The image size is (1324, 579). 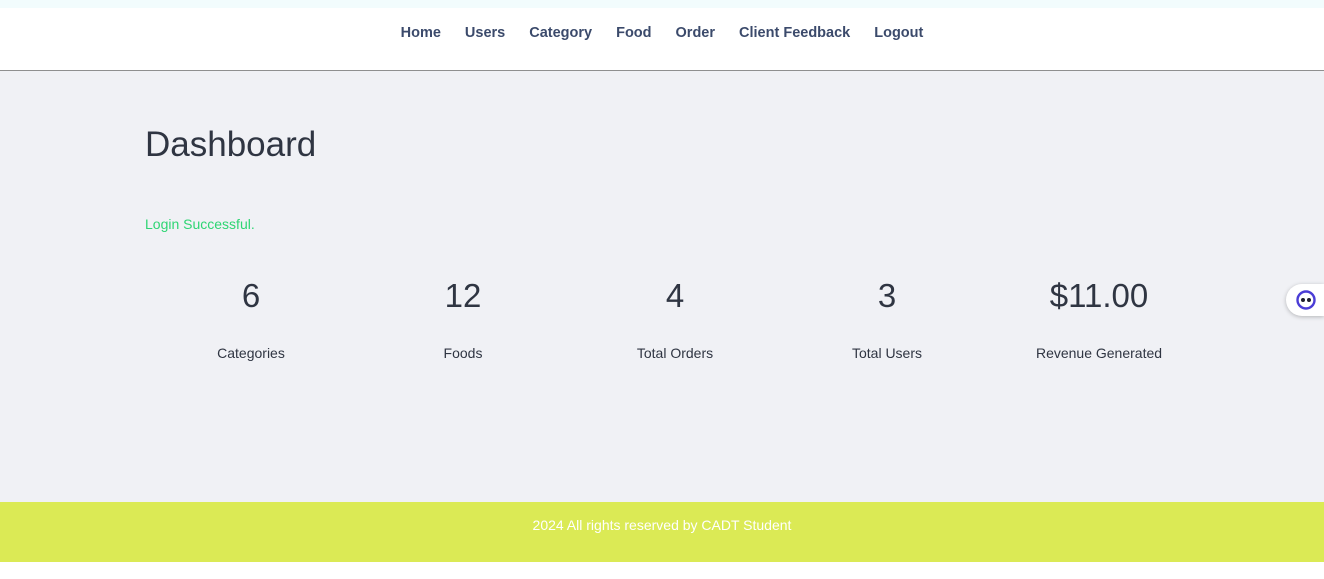 What do you see at coordinates (463, 295) in the screenshot?
I see `stat-value: 12` at bounding box center [463, 295].